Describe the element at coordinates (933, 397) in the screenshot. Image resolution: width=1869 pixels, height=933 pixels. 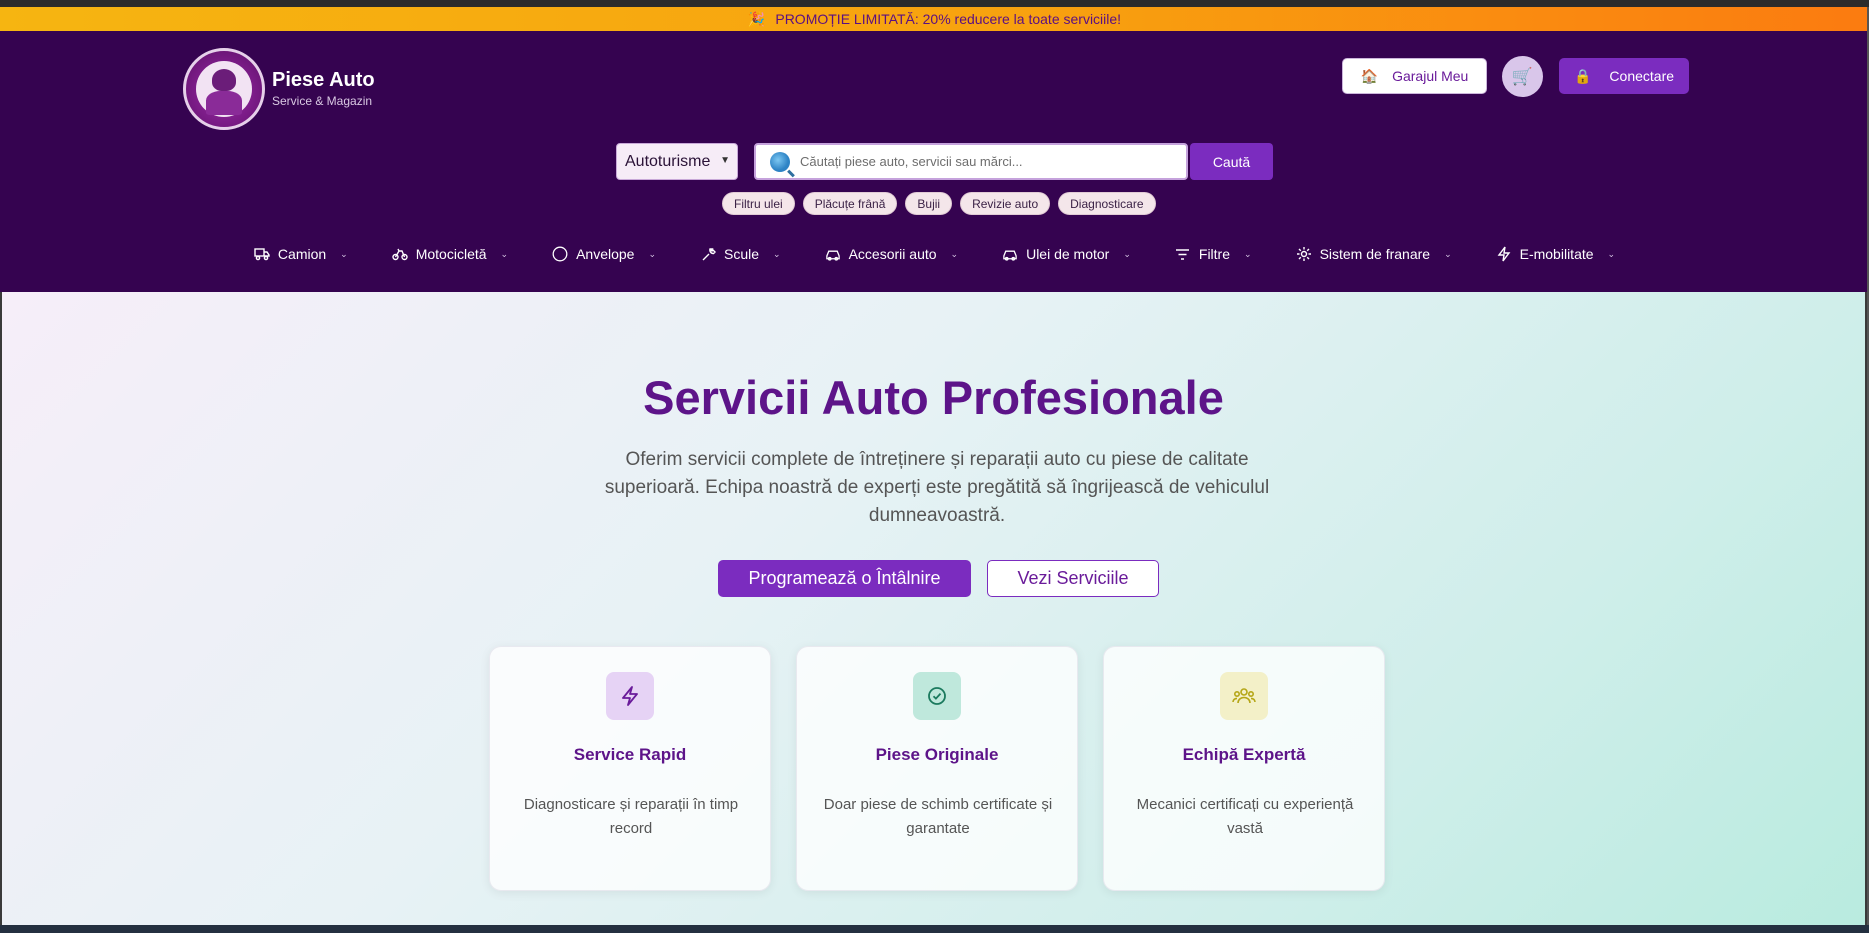
I see `hero-title: Servicii Auto Profesionale` at that location.